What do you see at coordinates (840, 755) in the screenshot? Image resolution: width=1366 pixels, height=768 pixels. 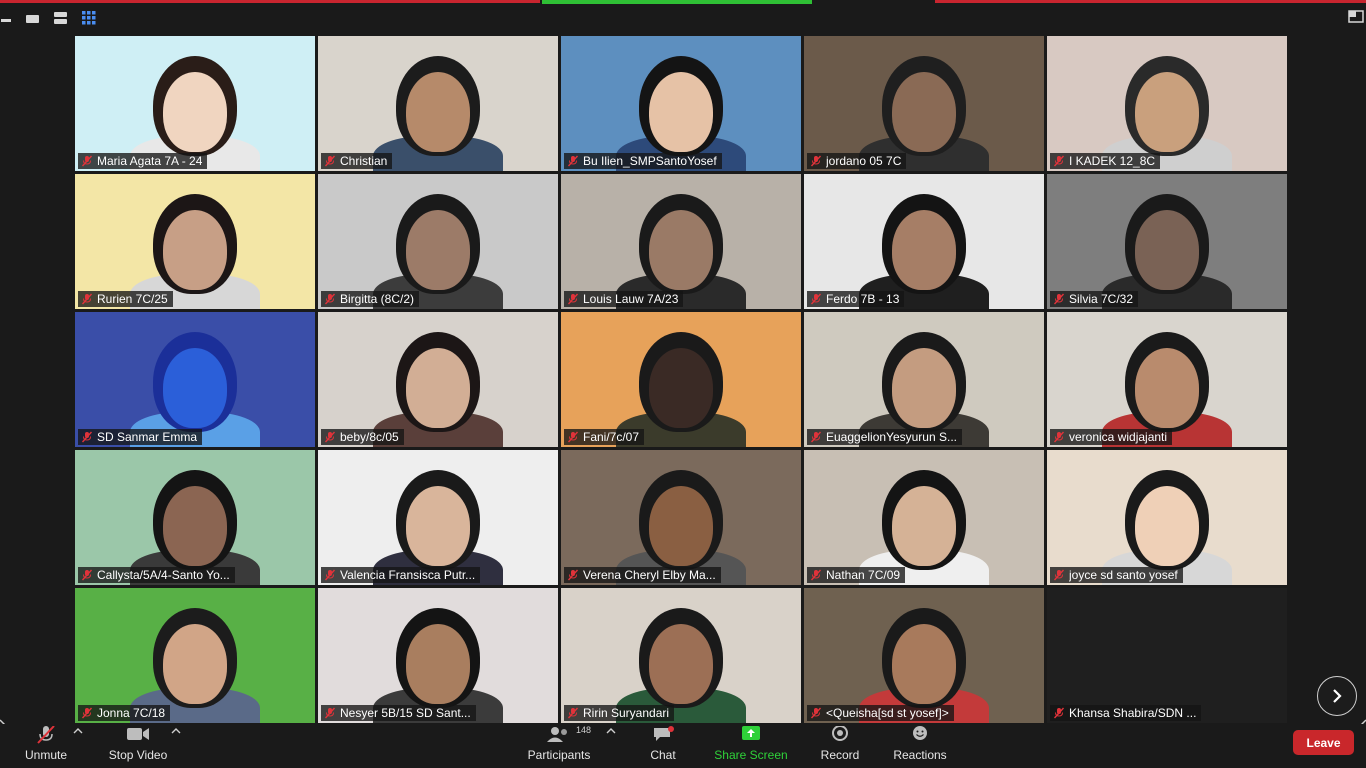 I see `record-label: Record` at bounding box center [840, 755].